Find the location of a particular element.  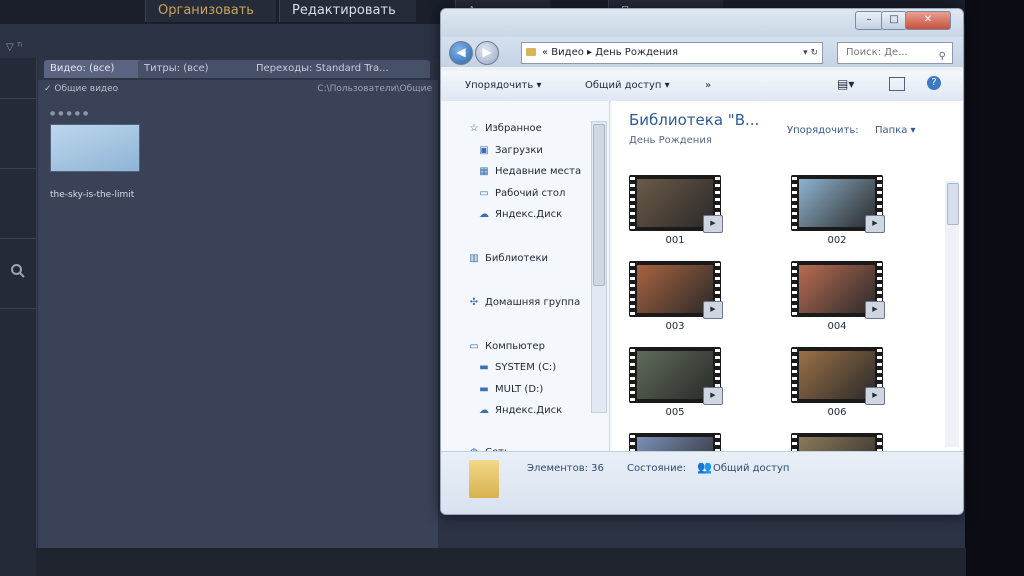

back-button: ◀ is located at coordinates (461, 53).